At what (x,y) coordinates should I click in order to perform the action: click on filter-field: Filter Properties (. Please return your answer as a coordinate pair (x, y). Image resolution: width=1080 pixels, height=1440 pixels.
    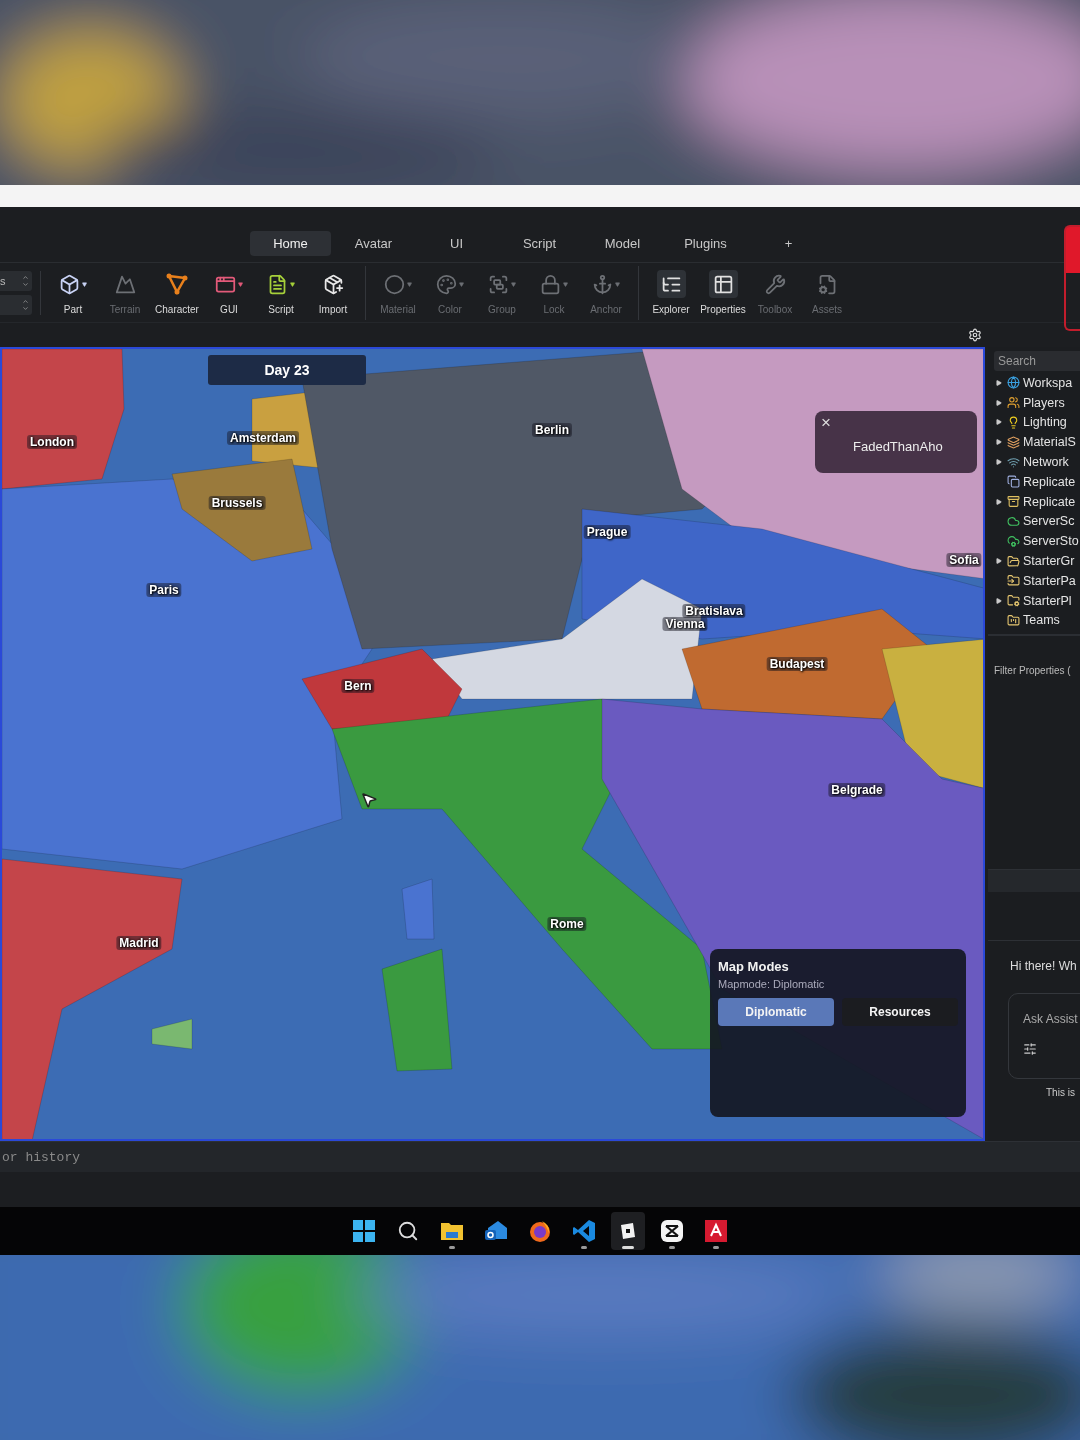
    Looking at the image, I should click on (1036, 671).